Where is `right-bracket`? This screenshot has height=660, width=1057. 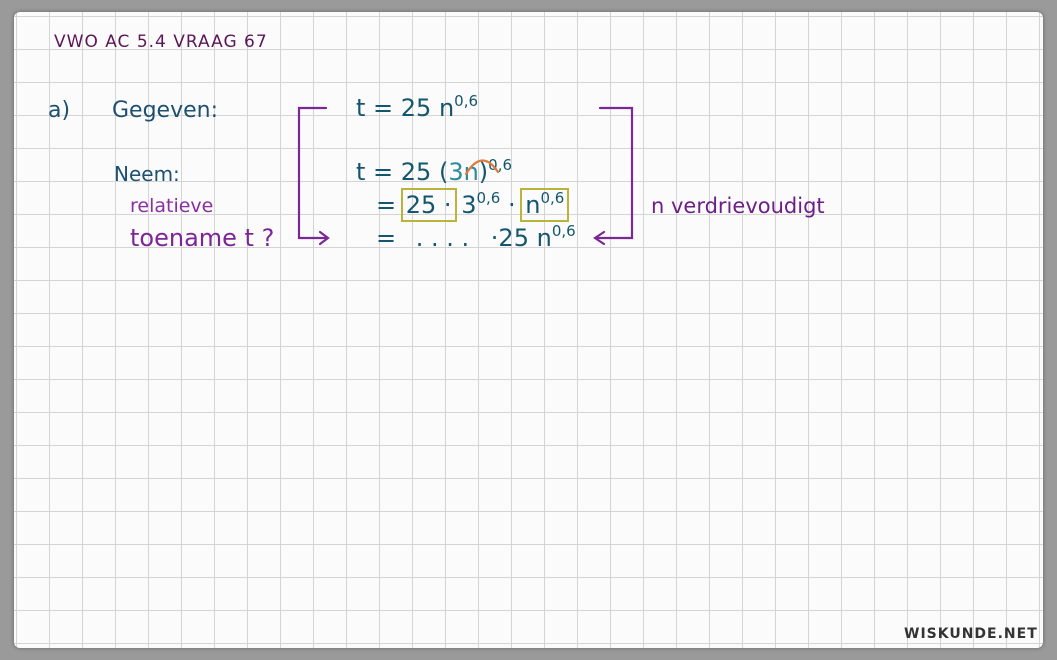 right-bracket is located at coordinates (614, 173).